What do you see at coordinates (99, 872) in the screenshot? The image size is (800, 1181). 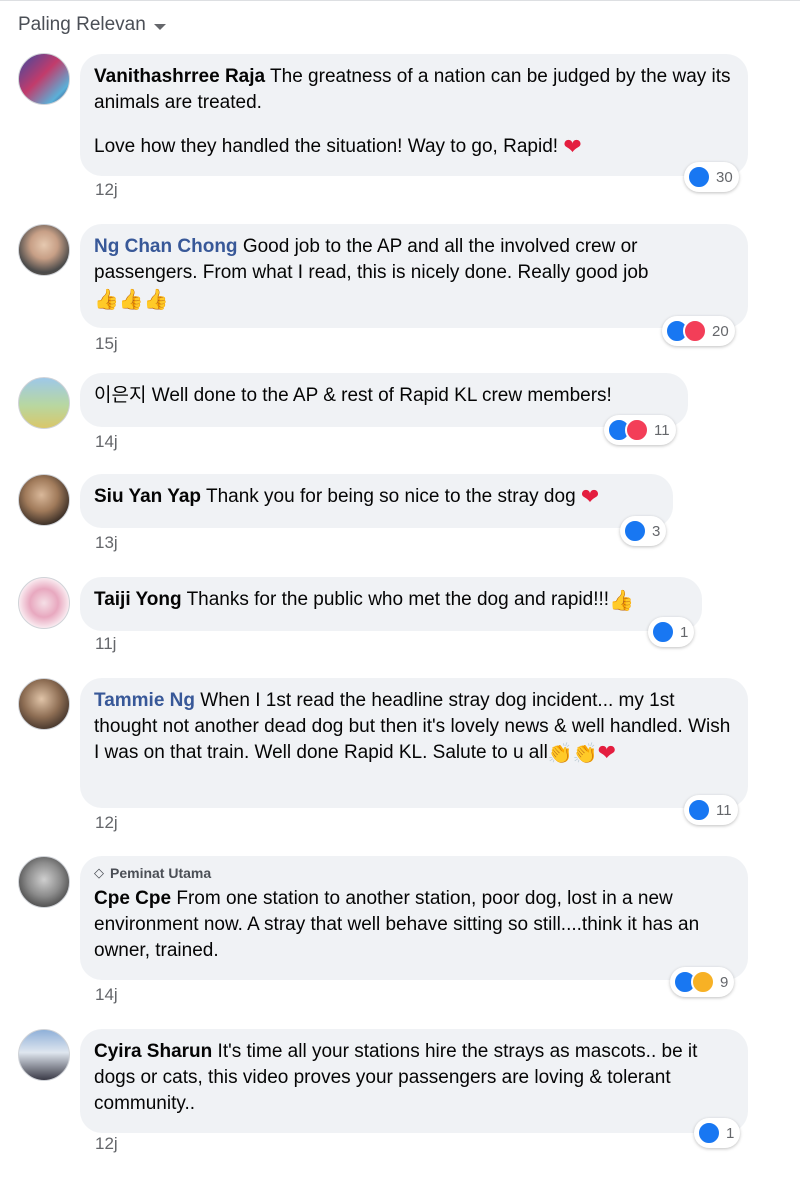 I see `diamond-icon: ◇` at bounding box center [99, 872].